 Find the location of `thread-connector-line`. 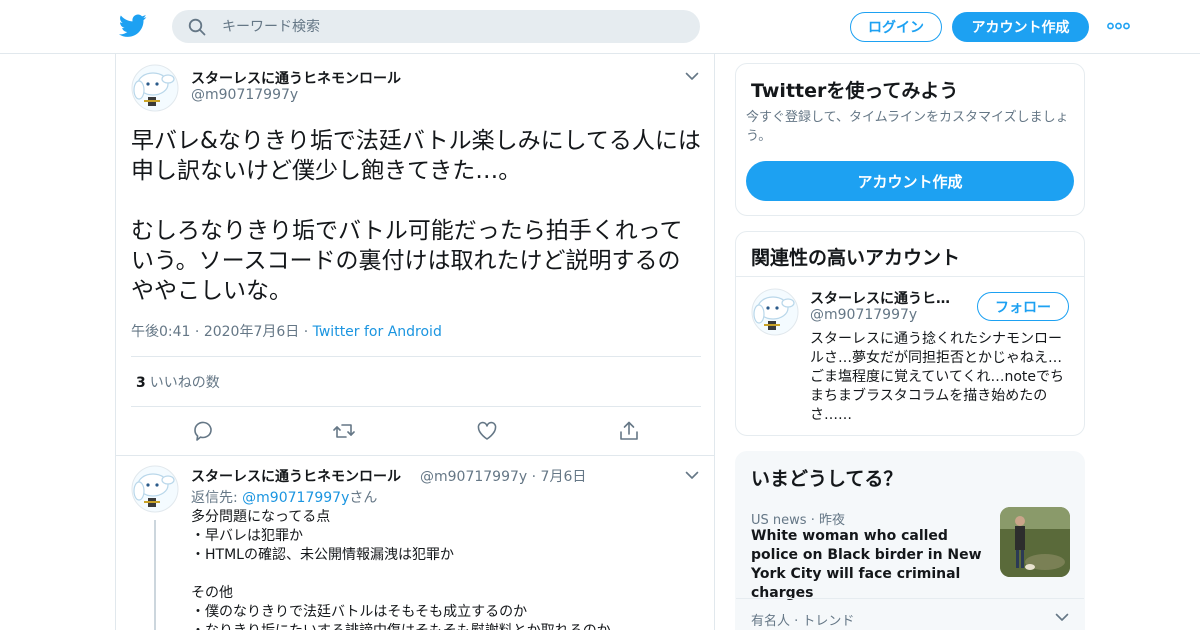

thread-connector-line is located at coordinates (155, 575).